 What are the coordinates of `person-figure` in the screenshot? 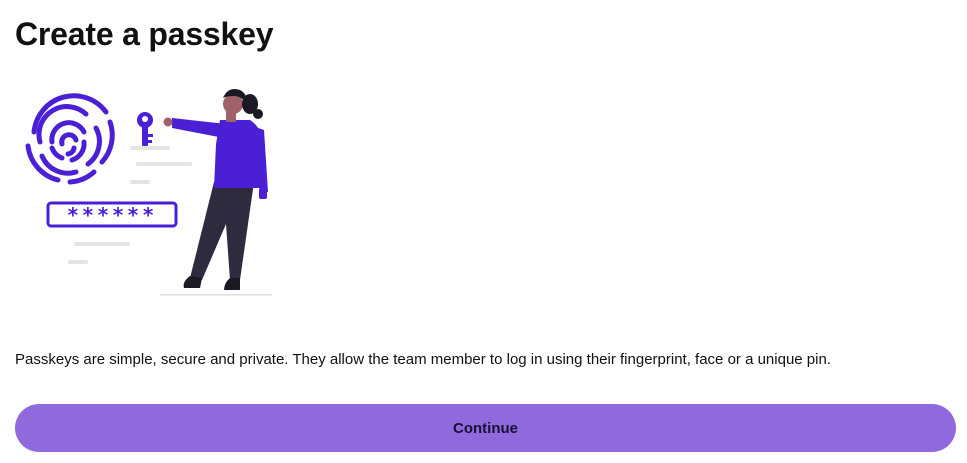 It's located at (215, 189).